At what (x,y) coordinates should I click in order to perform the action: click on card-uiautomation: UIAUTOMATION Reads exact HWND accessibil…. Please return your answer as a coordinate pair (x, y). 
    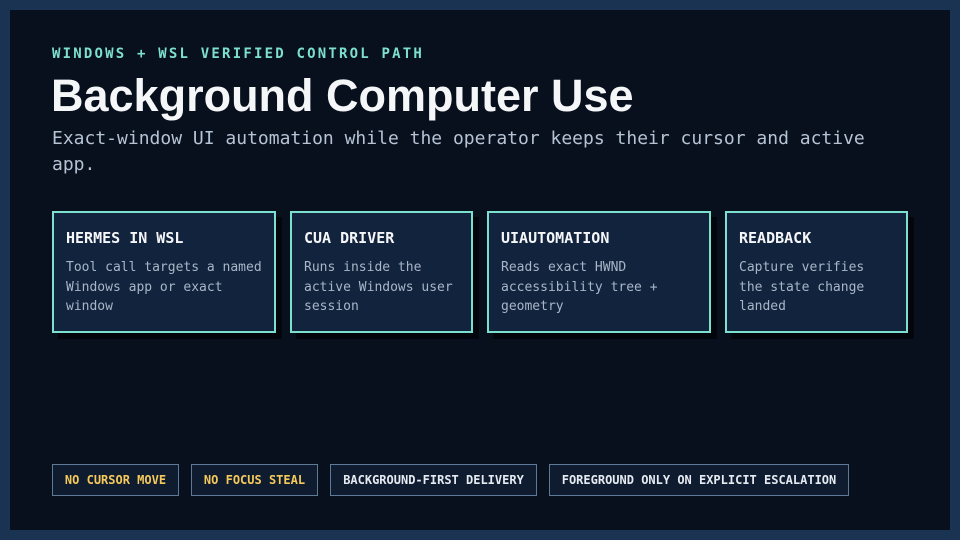
    Looking at the image, I should click on (599, 272).